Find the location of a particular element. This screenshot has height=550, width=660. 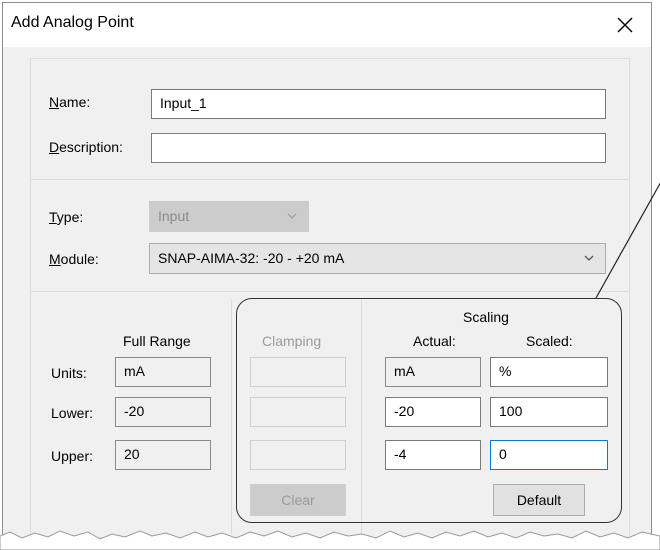

name-input: Input_1 is located at coordinates (378, 104).